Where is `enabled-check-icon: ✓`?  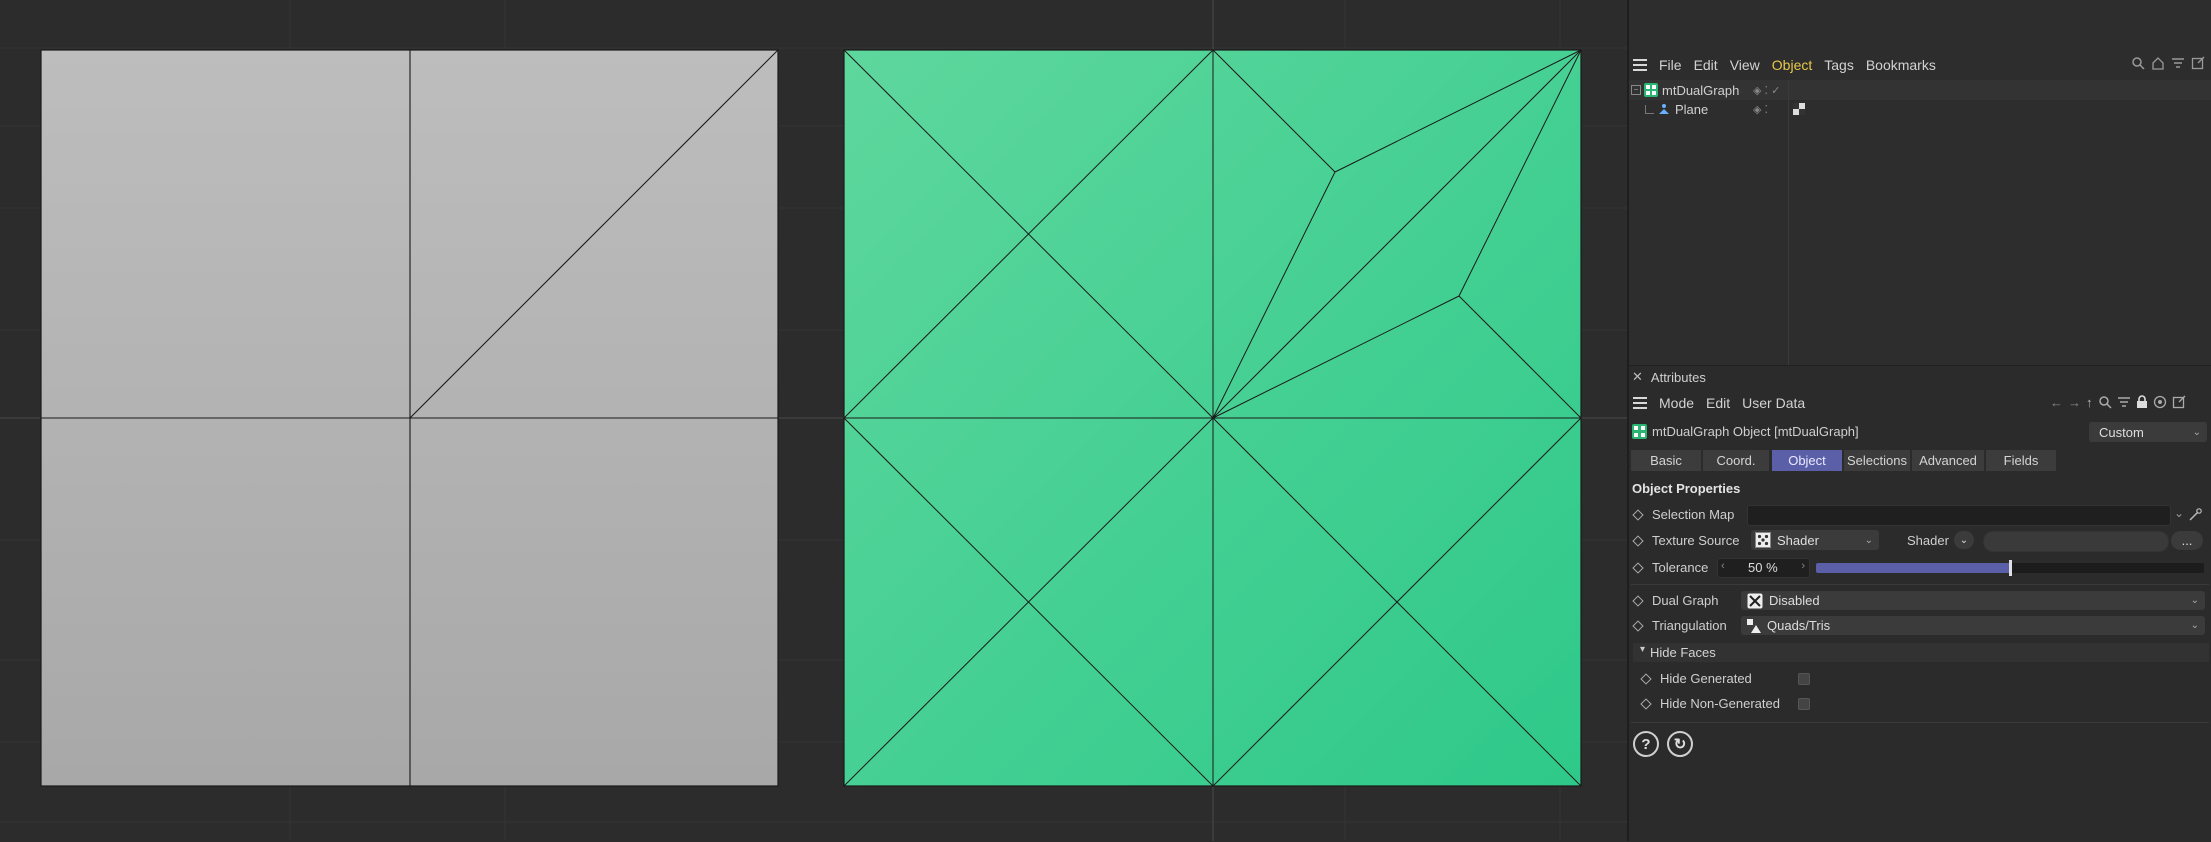 enabled-check-icon: ✓ is located at coordinates (1775, 90).